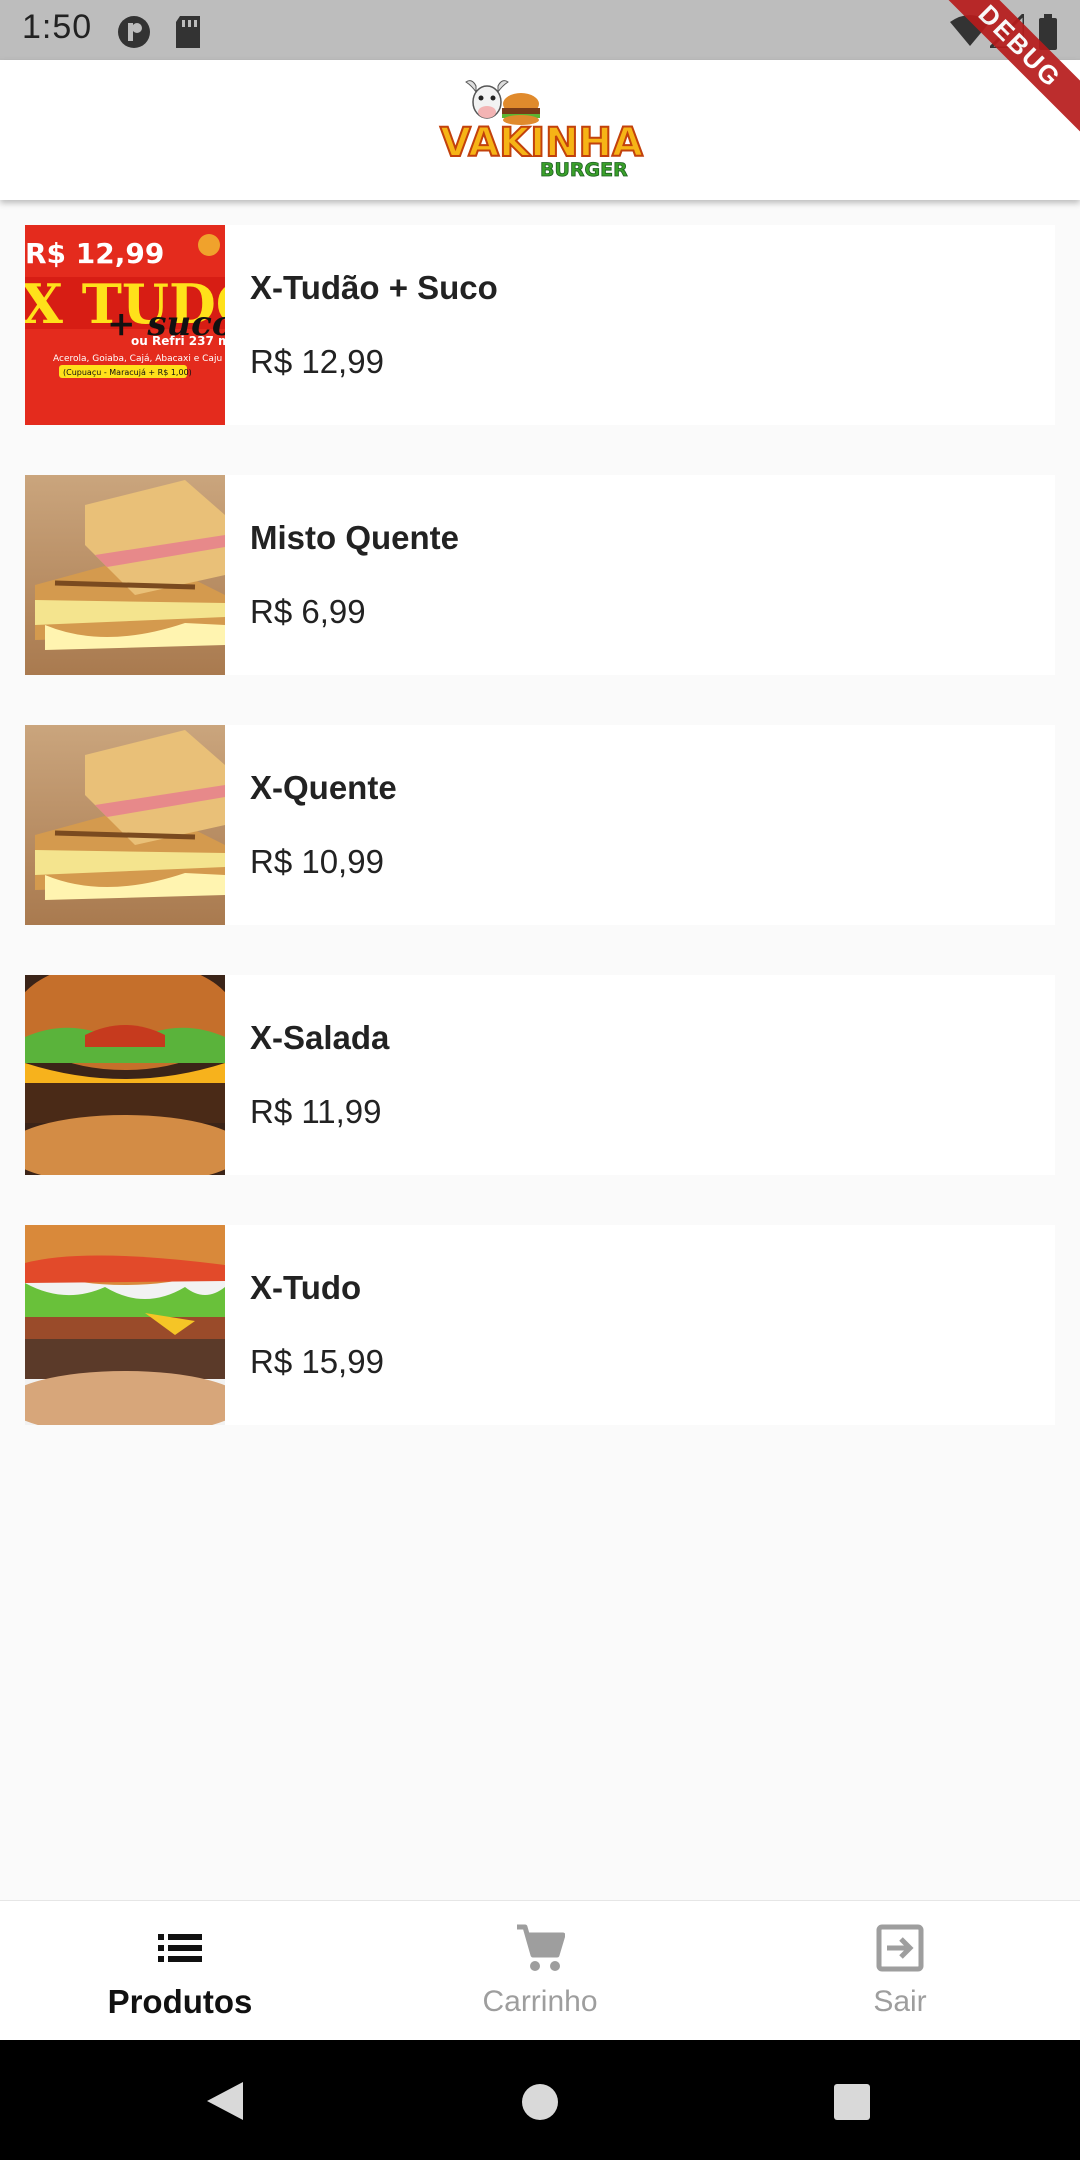  Describe the element at coordinates (540, 2001) in the screenshot. I see `nav-label-carrinho: Carrinho` at that location.